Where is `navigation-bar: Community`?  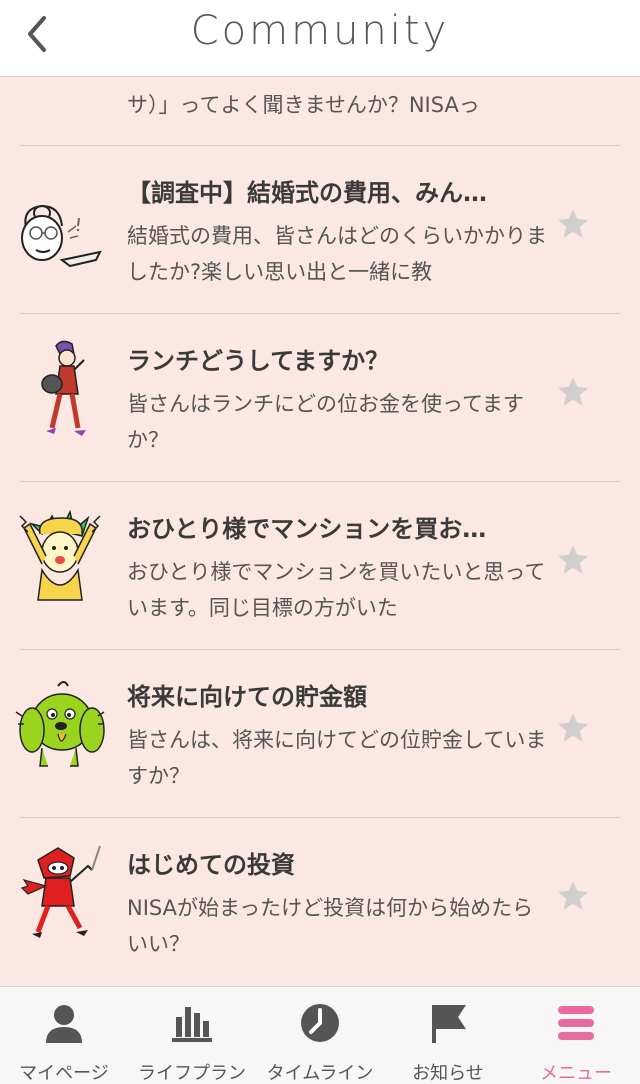
navigation-bar: Community is located at coordinates (320, 38).